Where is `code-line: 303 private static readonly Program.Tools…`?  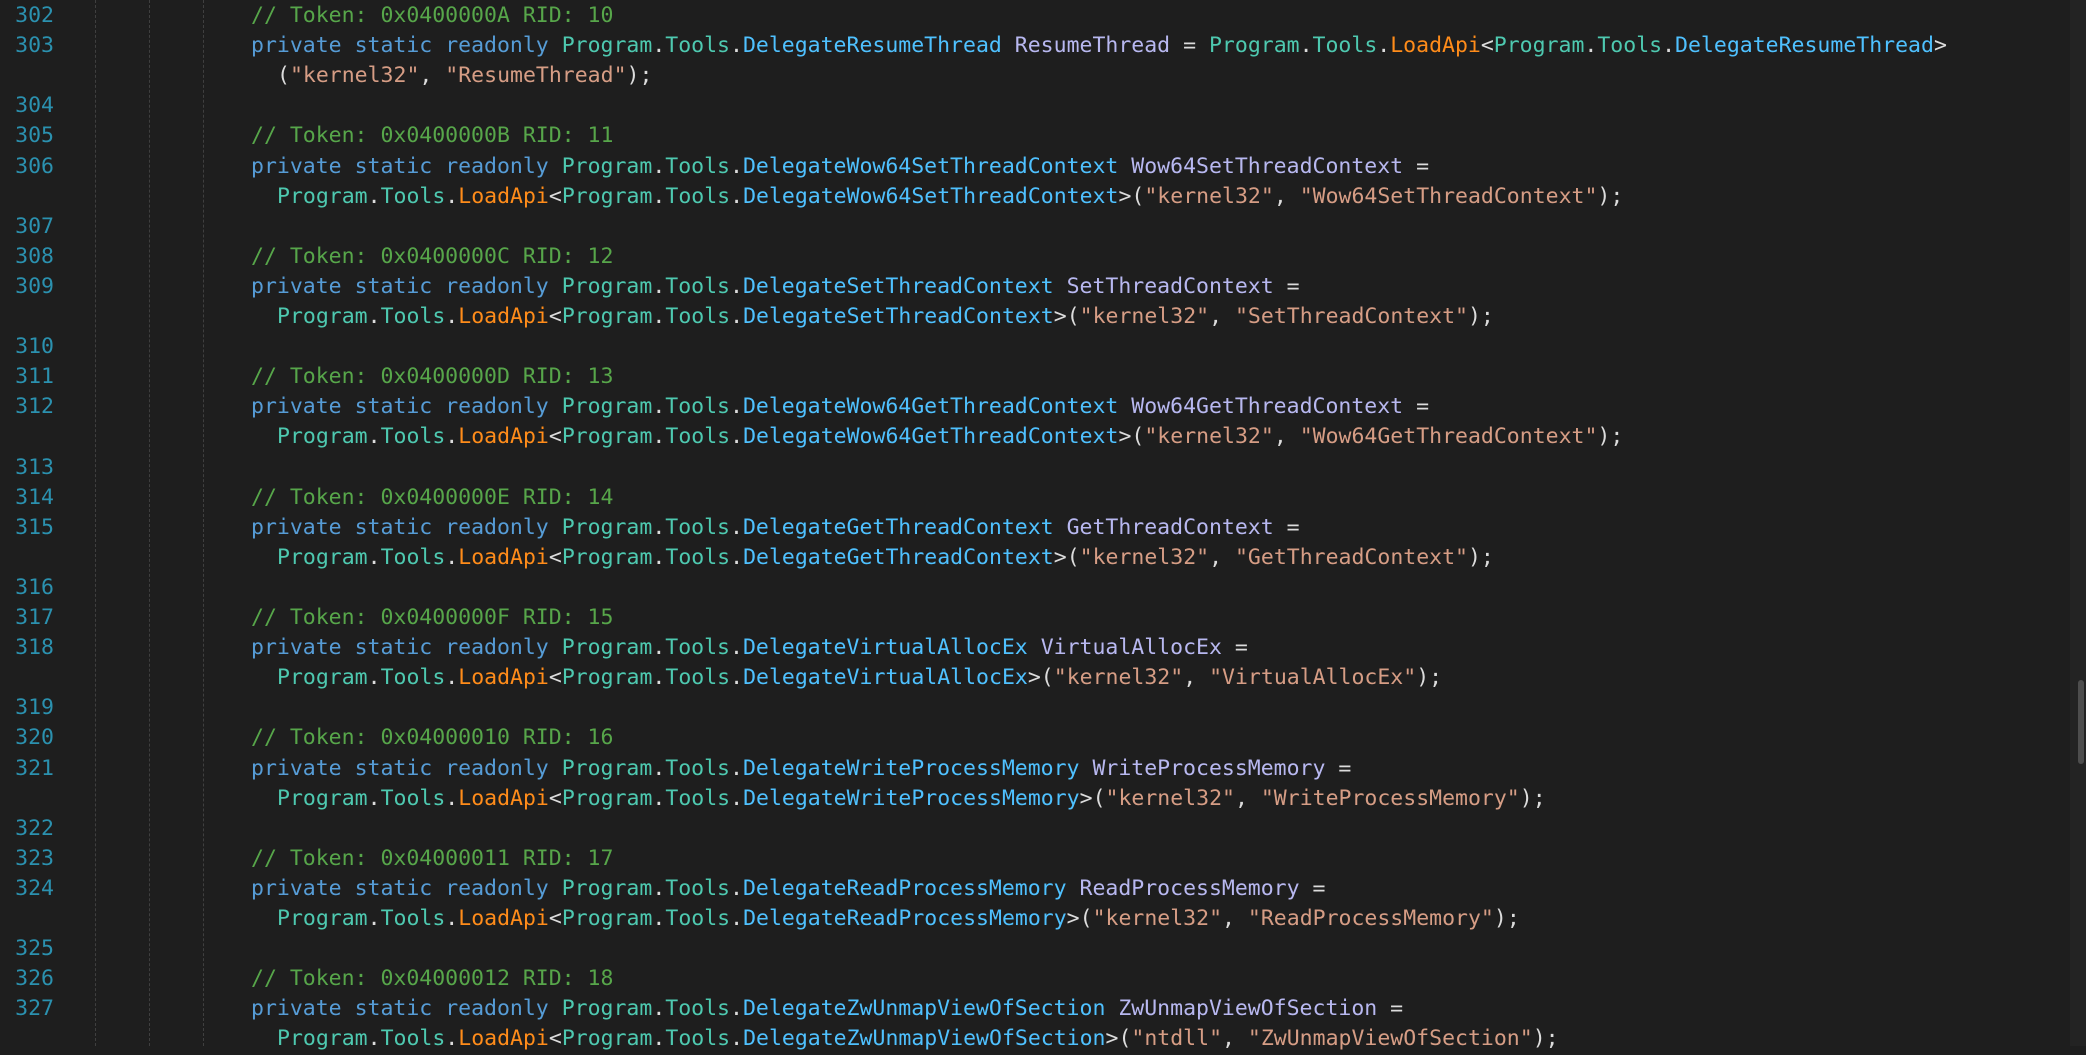
code-line: 303 private static readonly Program.Tools… is located at coordinates (1035, 46).